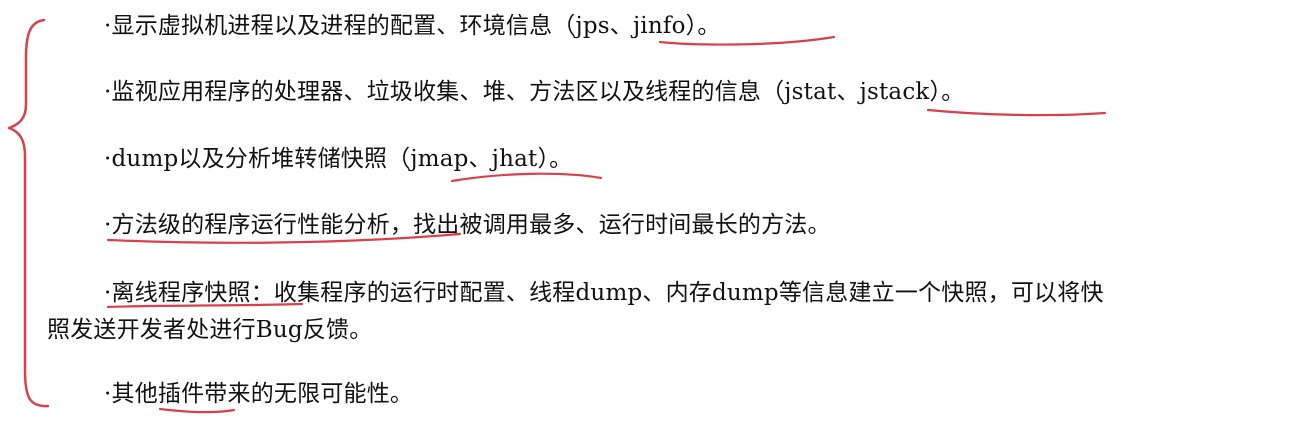 The height and width of the screenshot is (428, 1298). What do you see at coordinates (467, 225) in the screenshot?
I see `list-item-method-profiling: ·方法级的程序运行性能分析，找出被调用最多、运行时间最长的方法。` at bounding box center [467, 225].